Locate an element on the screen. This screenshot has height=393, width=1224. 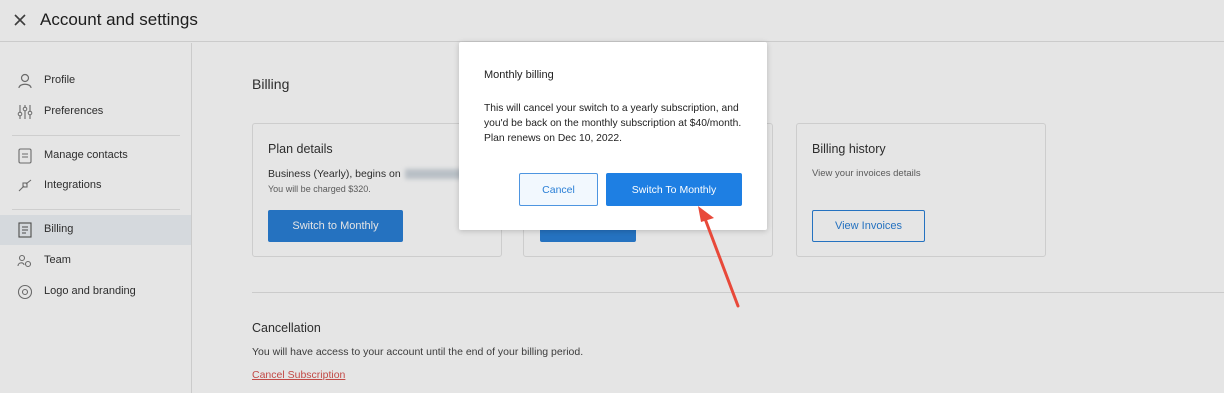
cancel-button: Cancel is located at coordinates (558, 189).